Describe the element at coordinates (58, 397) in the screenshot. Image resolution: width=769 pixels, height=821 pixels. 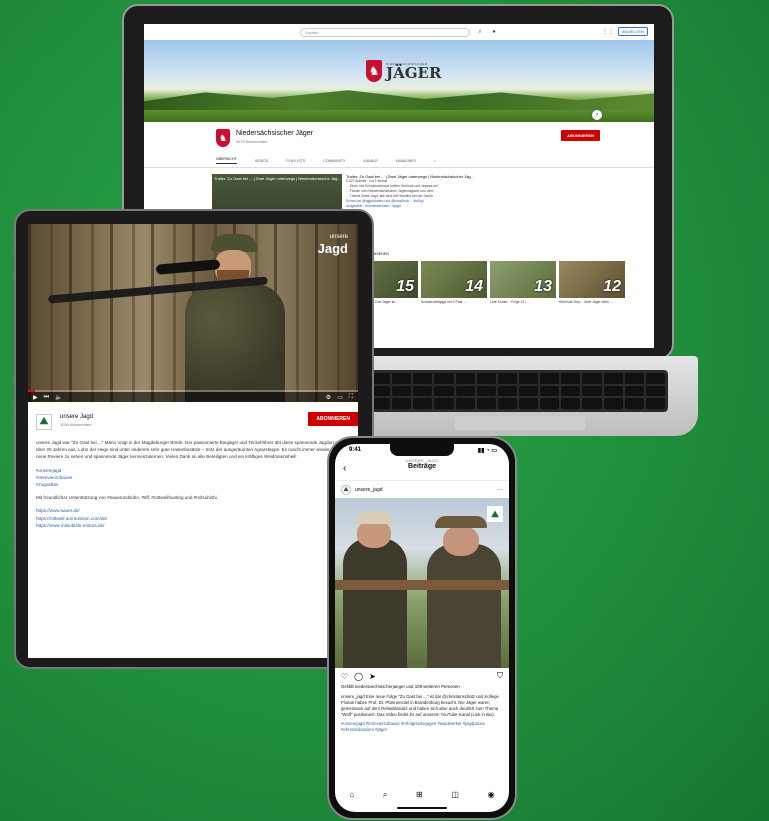
I see `volume-icon: 🔈` at that location.